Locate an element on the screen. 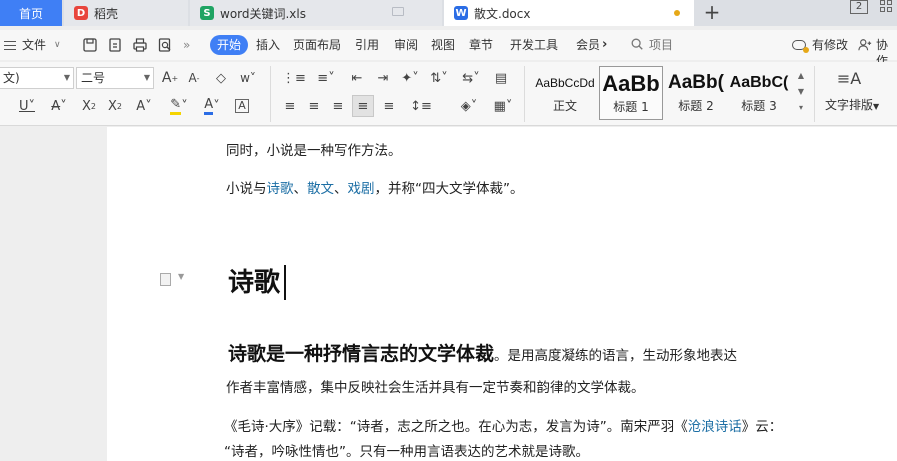 The image size is (897, 461). line-spacing-icon: ↕≡ is located at coordinates (421, 106).